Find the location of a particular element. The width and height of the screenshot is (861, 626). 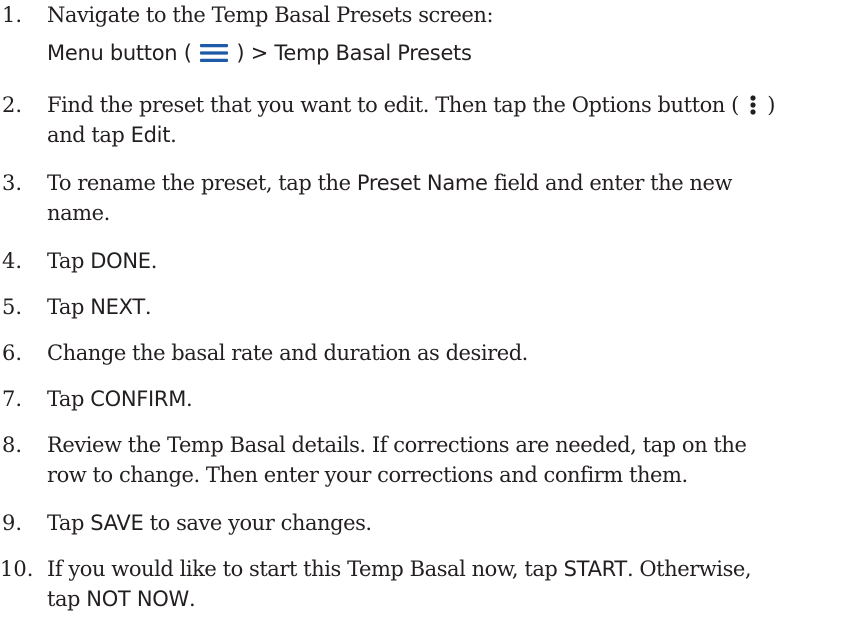

step-text: tap is located at coordinates (64, 599).